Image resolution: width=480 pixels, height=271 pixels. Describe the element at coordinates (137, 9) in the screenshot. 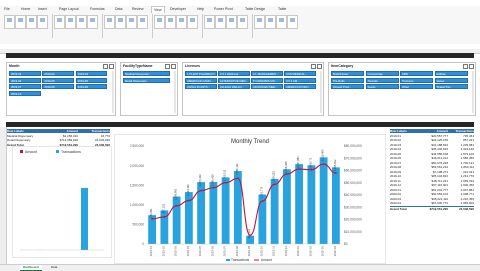

I see `ribbon-tab: Review` at that location.